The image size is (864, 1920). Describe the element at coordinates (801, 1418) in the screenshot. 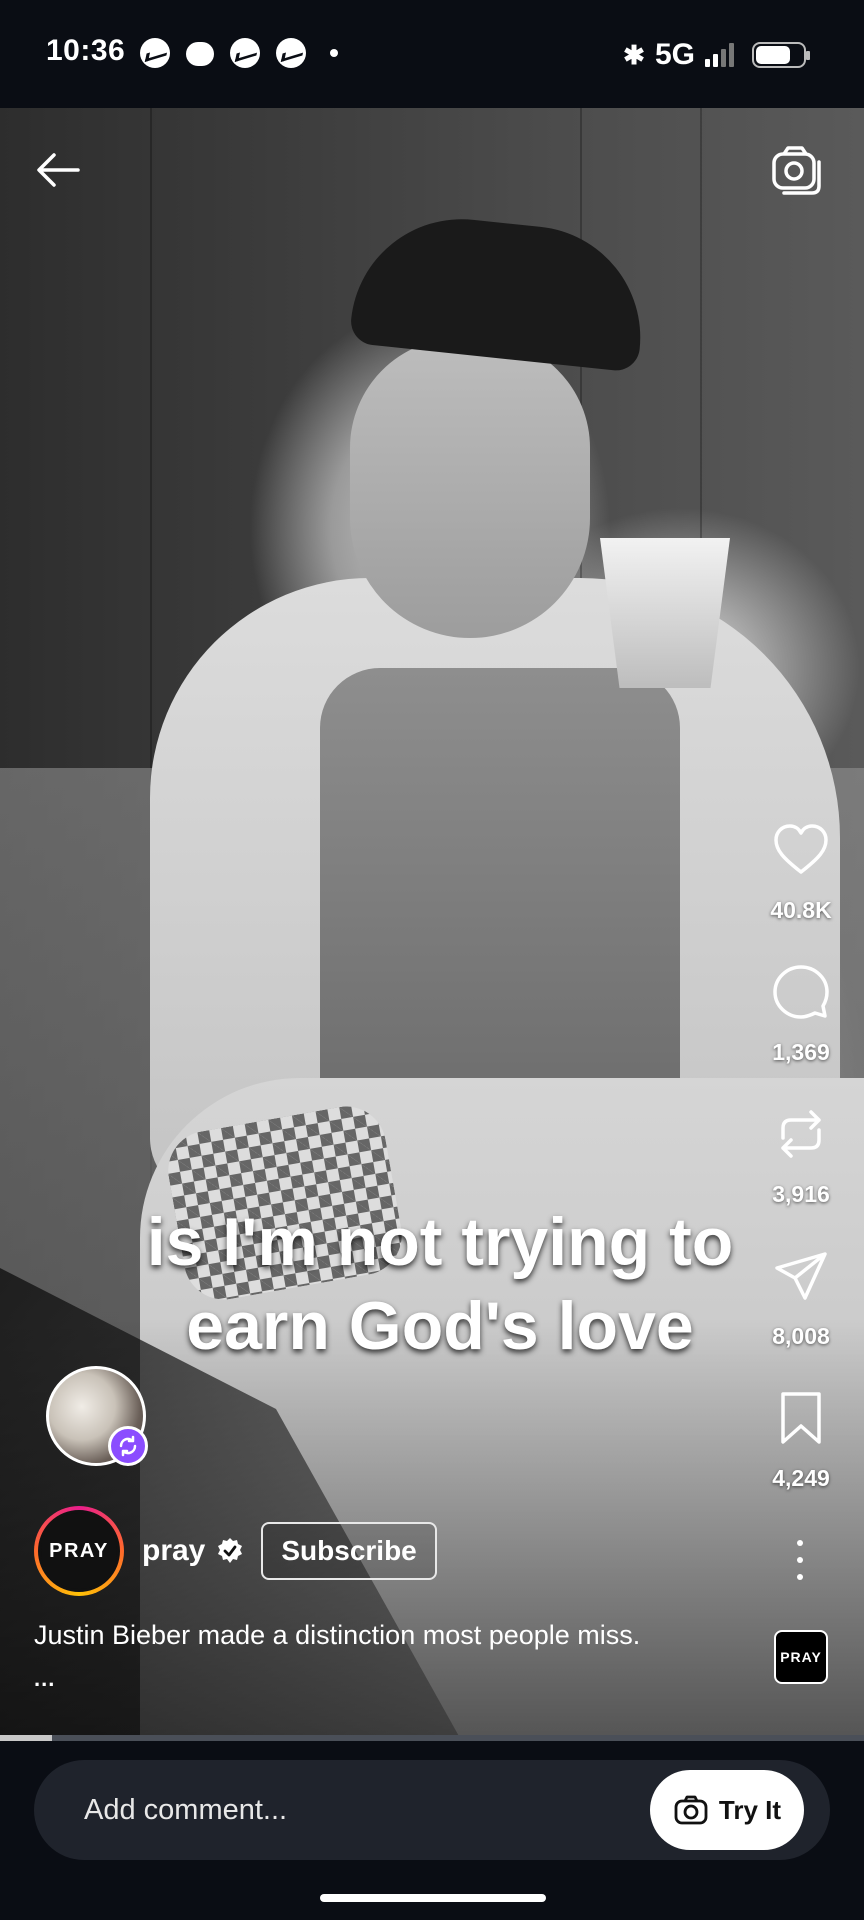

I see `bookmark-icon` at that location.